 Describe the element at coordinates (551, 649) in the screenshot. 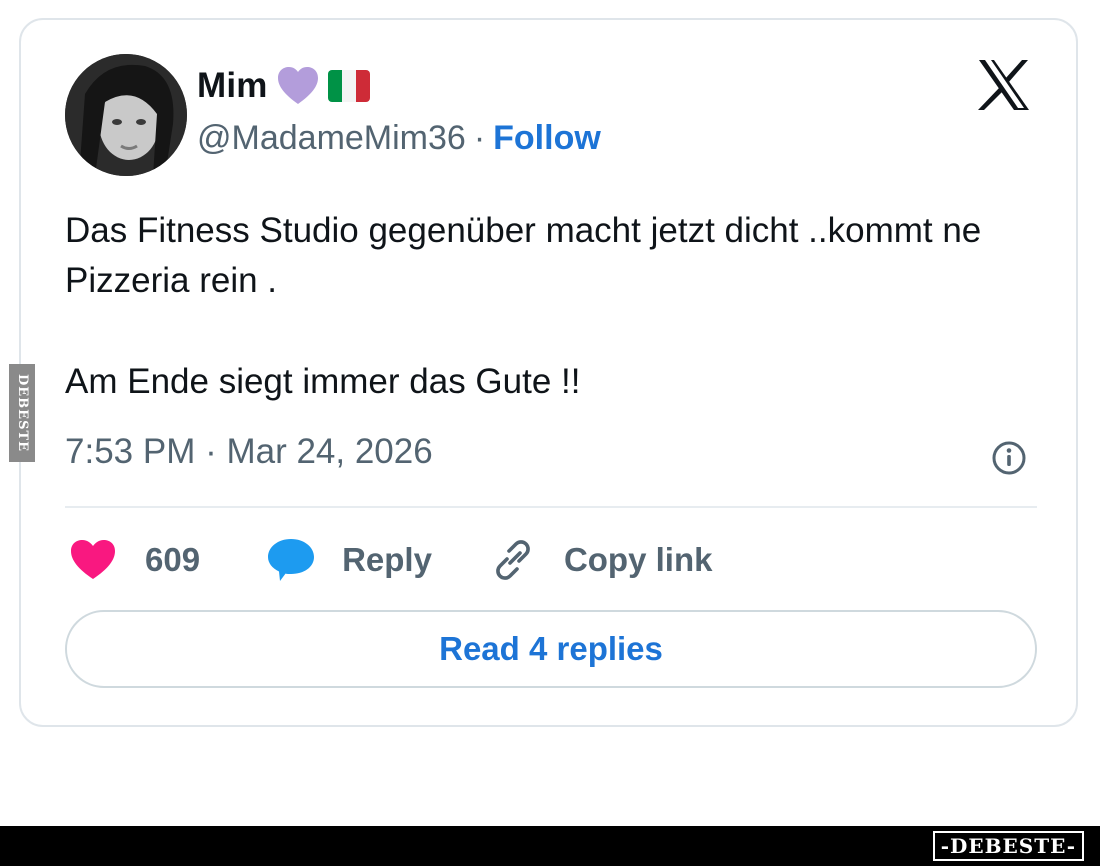

I see `read-replies-button: Read 4 replies` at that location.